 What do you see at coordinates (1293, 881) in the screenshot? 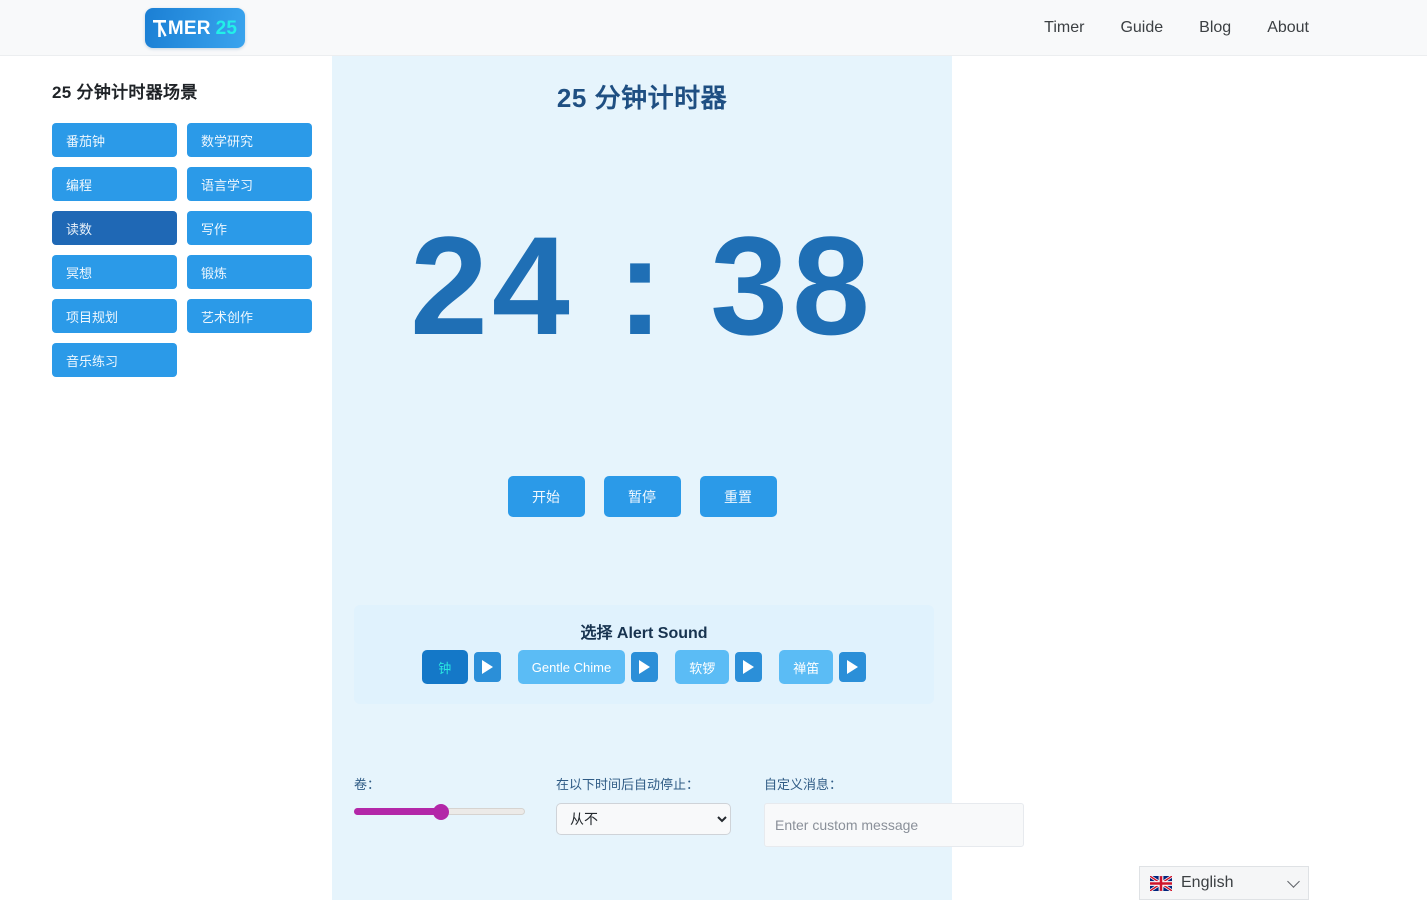
I see `chevron-down-icon` at bounding box center [1293, 881].